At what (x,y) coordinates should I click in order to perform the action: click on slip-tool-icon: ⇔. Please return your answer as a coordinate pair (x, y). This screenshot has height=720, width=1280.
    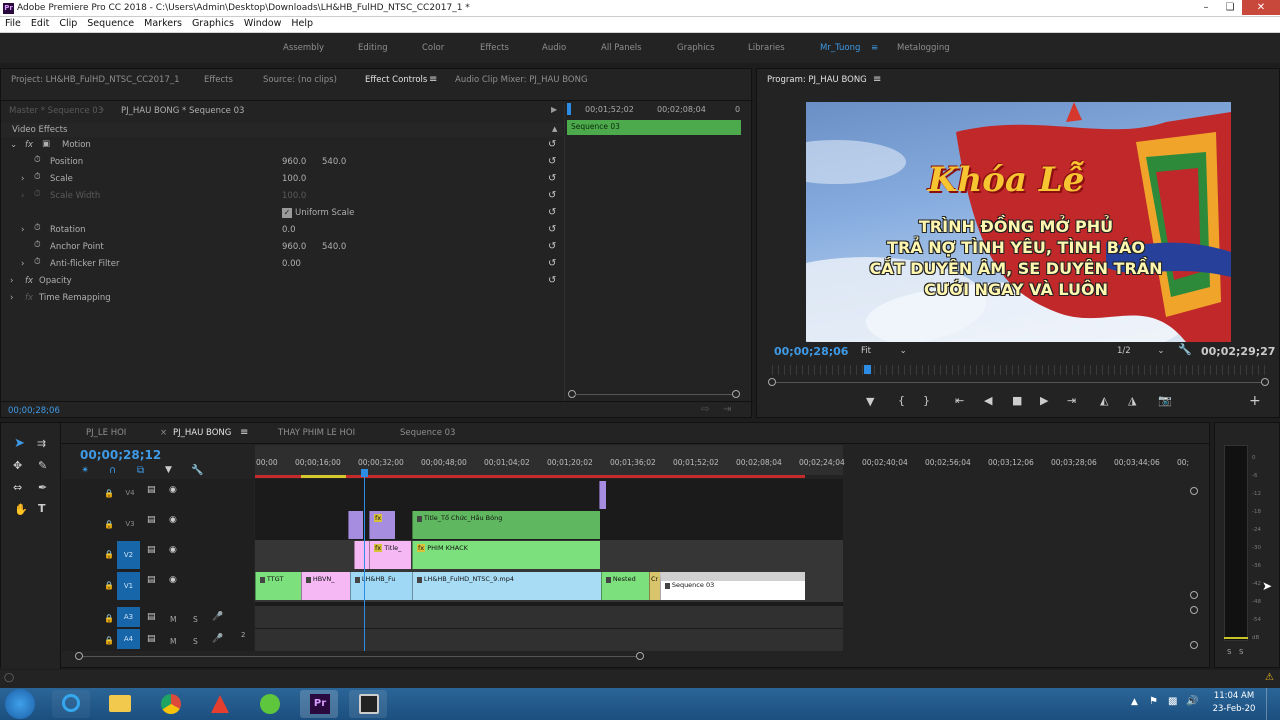
    Looking at the image, I should click on (17, 487).